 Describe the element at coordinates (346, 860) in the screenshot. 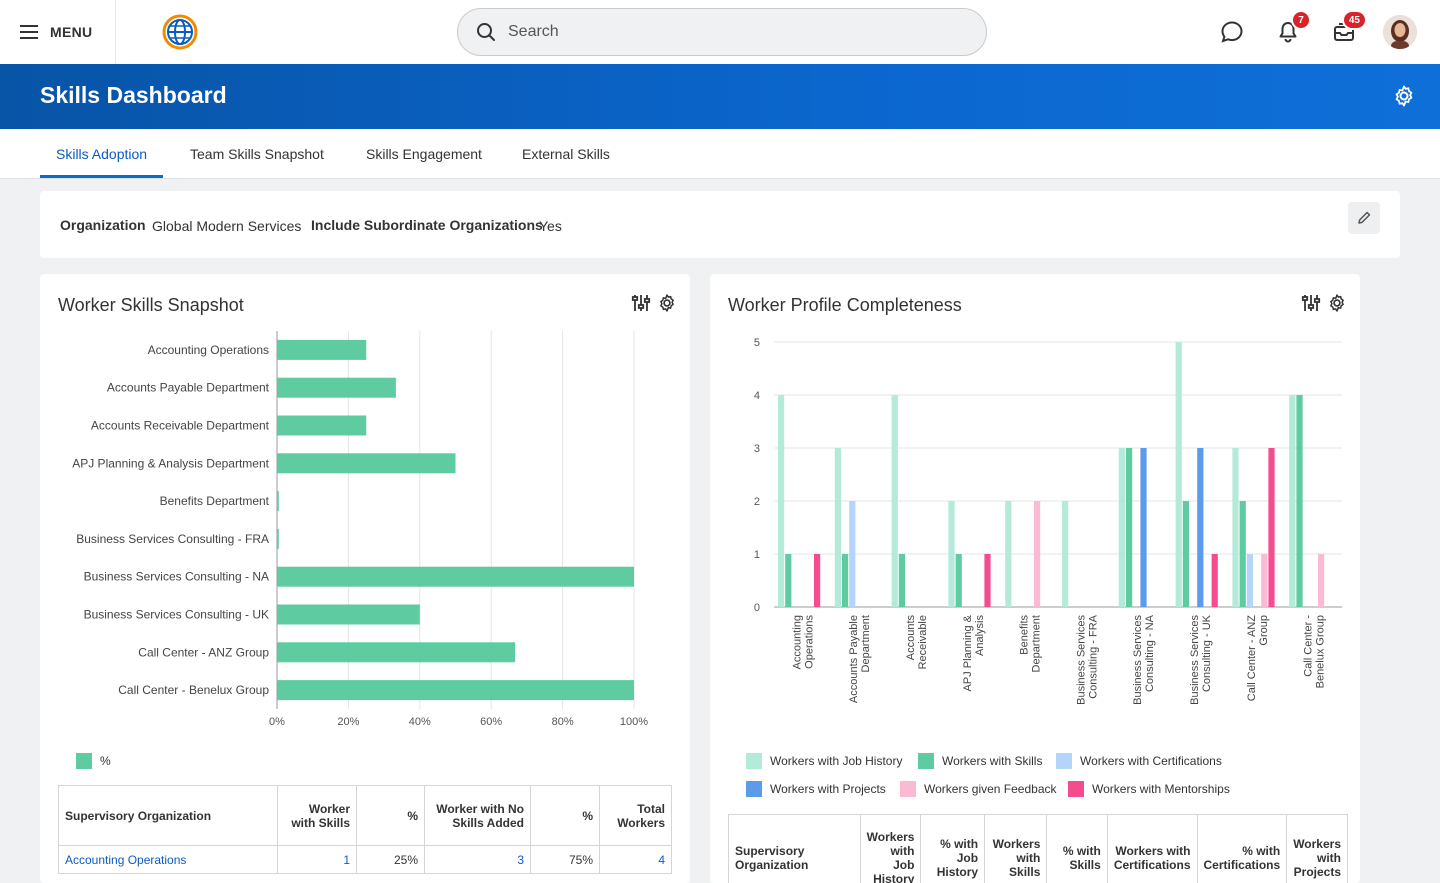

I see `worker-with-skills-link: 1` at that location.